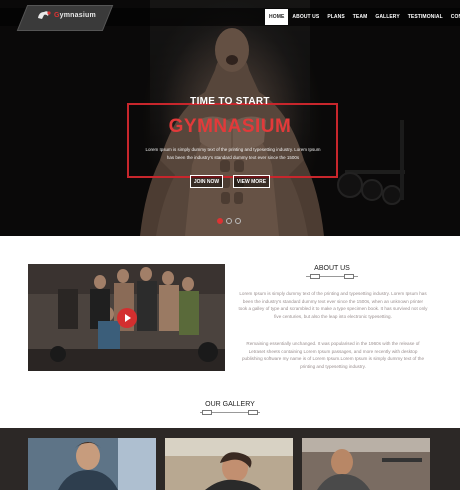 The height and width of the screenshot is (490, 460). What do you see at coordinates (230, 404) in the screenshot?
I see `gallery-section-title: OUR GALLERY` at bounding box center [230, 404].